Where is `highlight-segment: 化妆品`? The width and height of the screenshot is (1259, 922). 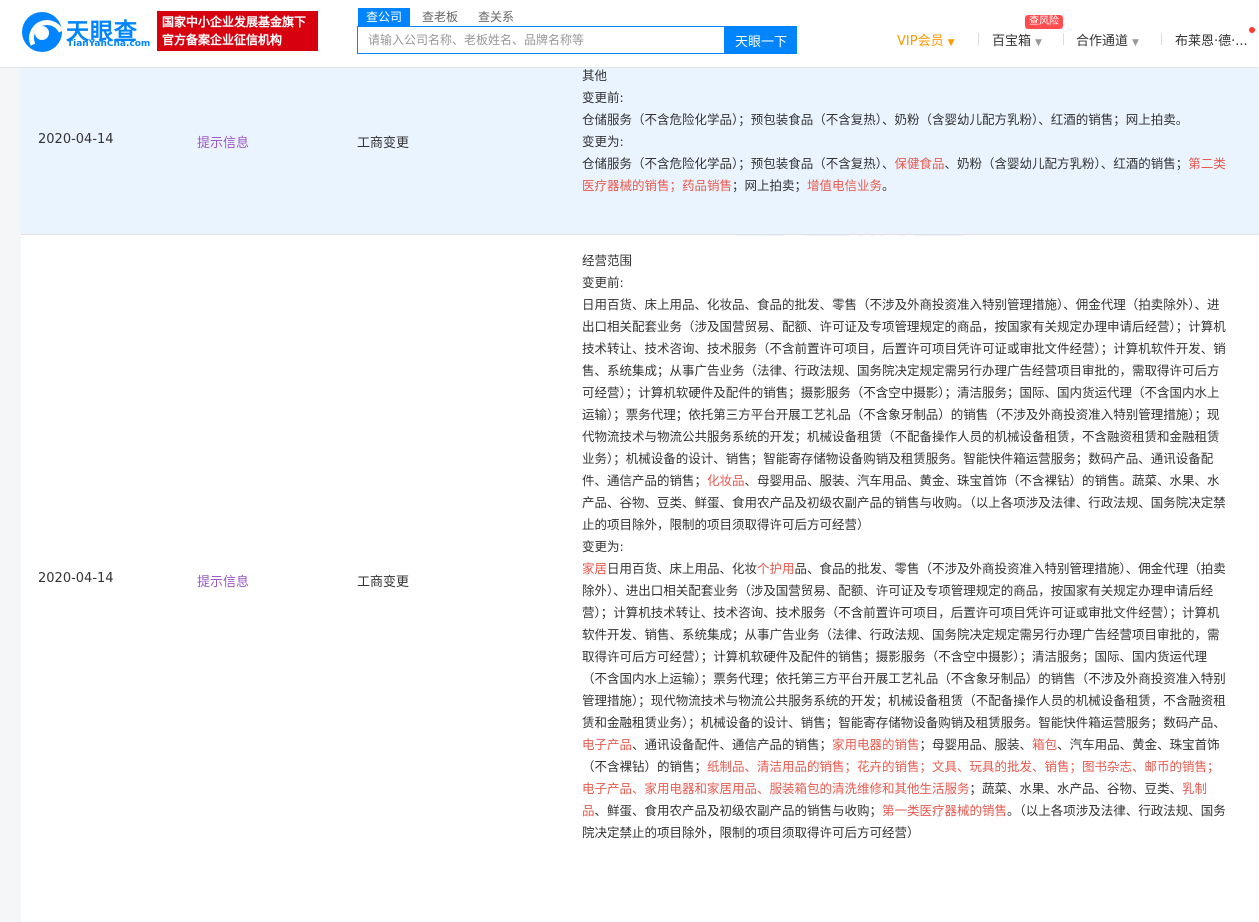 highlight-segment: 化妆品 is located at coordinates (726, 480).